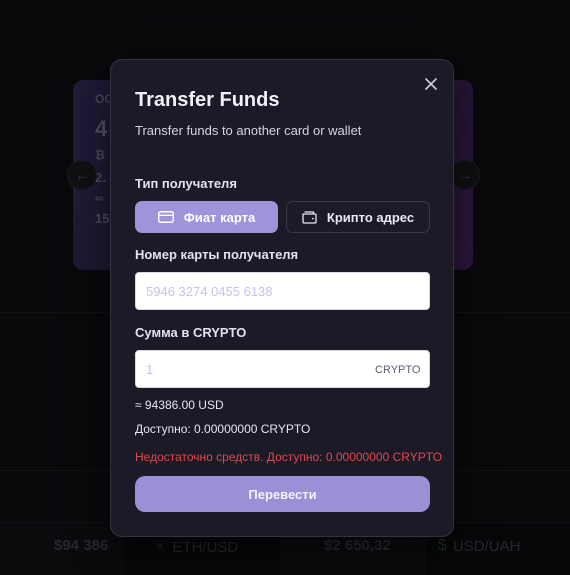  I want to click on crypto-address-option-button: Крипто адрес, so click(358, 217).